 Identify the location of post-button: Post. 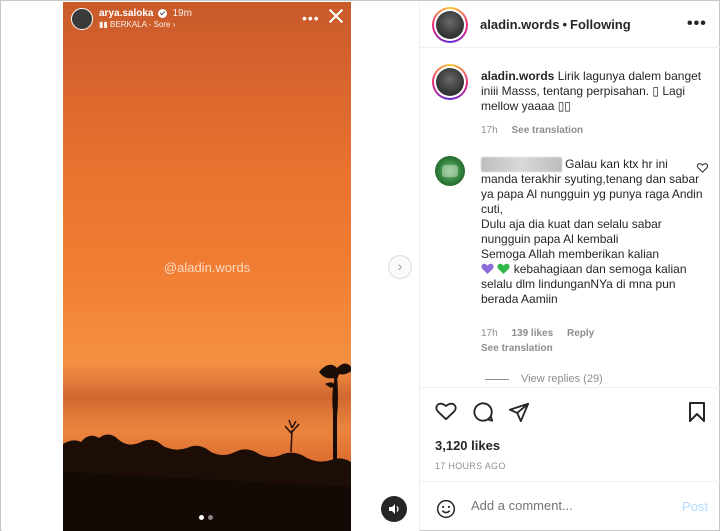
(695, 506).